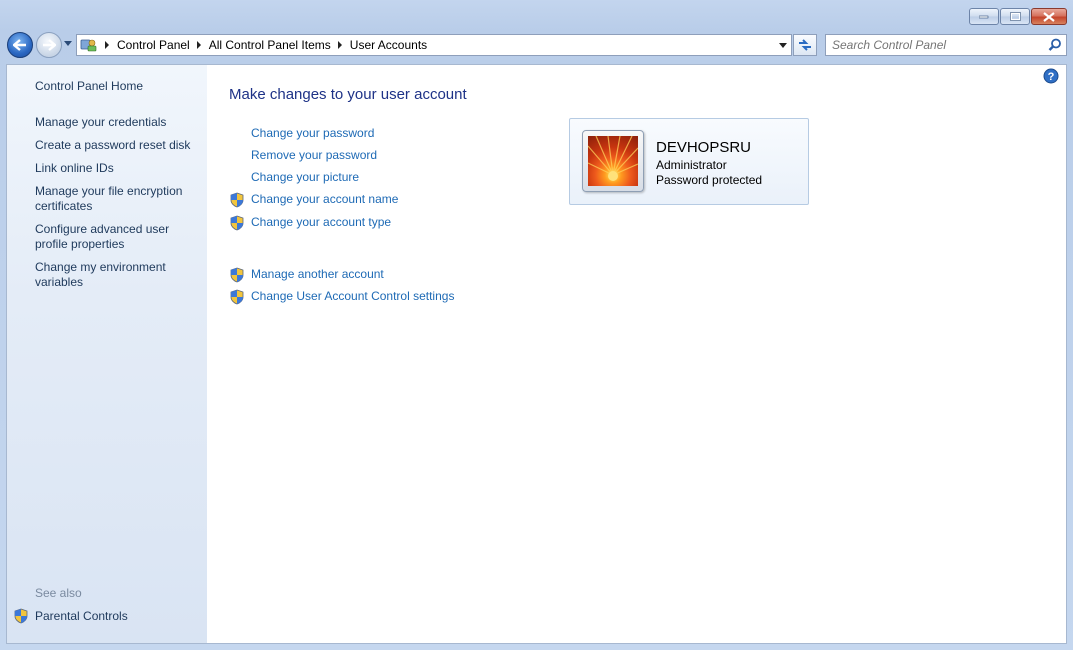  What do you see at coordinates (312, 133) in the screenshot?
I see `change-password-link: Change your password` at bounding box center [312, 133].